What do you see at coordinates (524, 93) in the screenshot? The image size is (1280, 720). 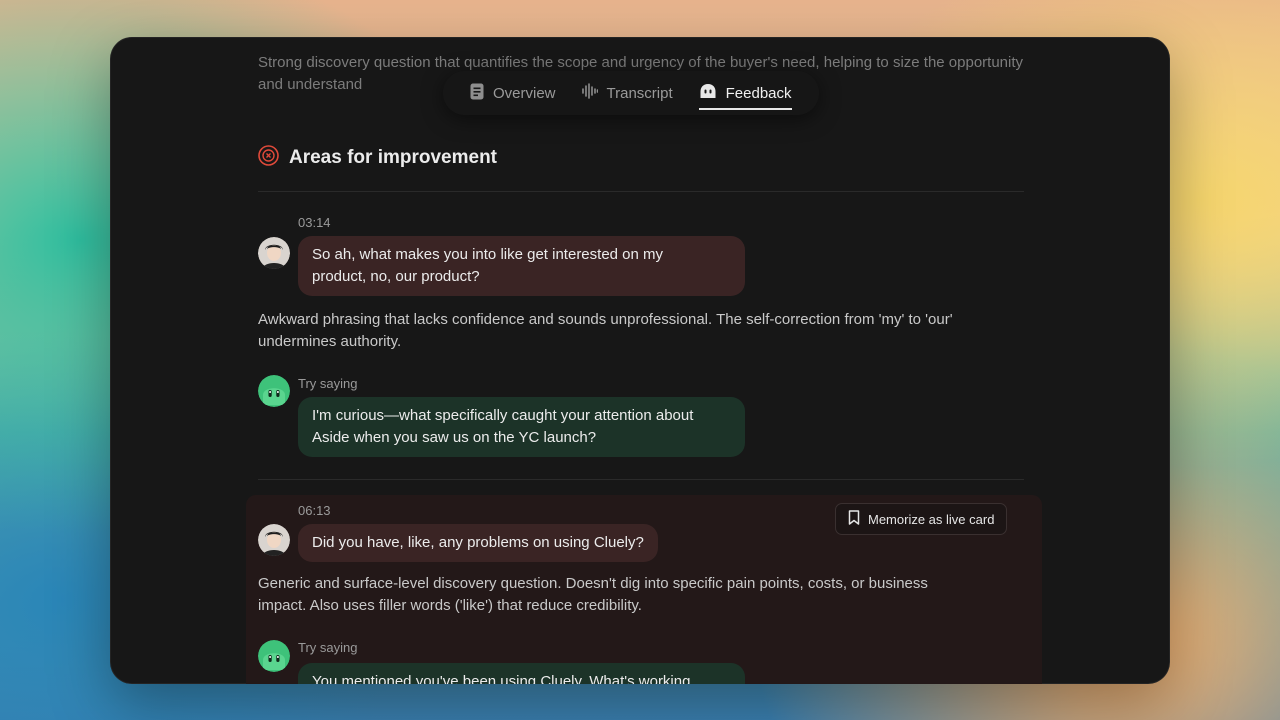 I see `tab-overview-label: Overview` at bounding box center [524, 93].